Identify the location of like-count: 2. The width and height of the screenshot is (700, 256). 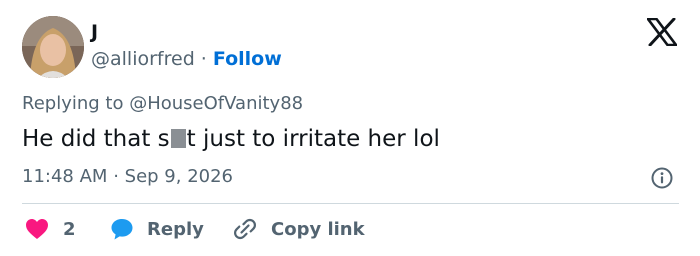
(69, 229).